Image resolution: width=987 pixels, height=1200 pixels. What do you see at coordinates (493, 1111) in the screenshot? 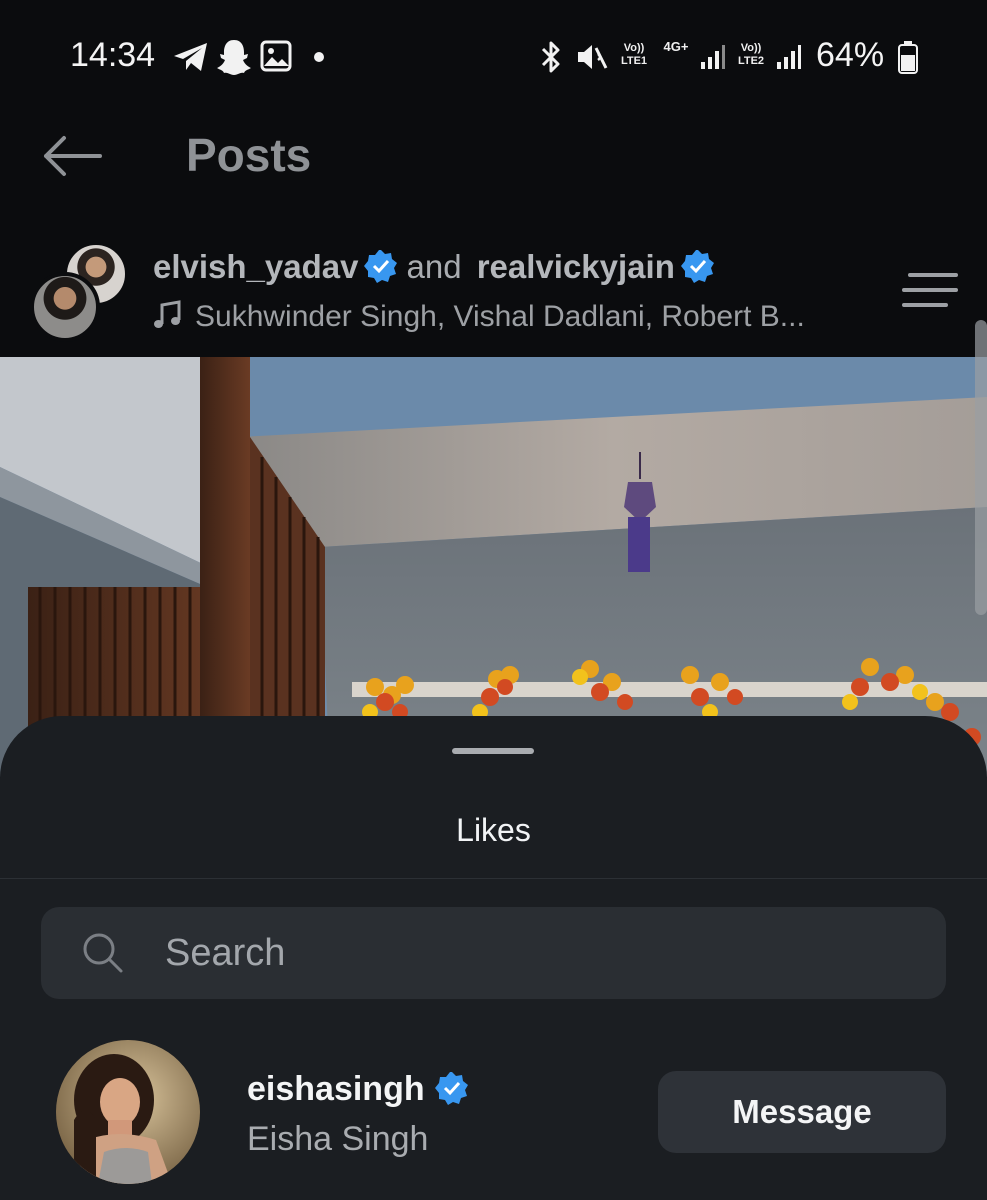
I see `list-item: eishasingh Eisha Singh Message` at bounding box center [493, 1111].